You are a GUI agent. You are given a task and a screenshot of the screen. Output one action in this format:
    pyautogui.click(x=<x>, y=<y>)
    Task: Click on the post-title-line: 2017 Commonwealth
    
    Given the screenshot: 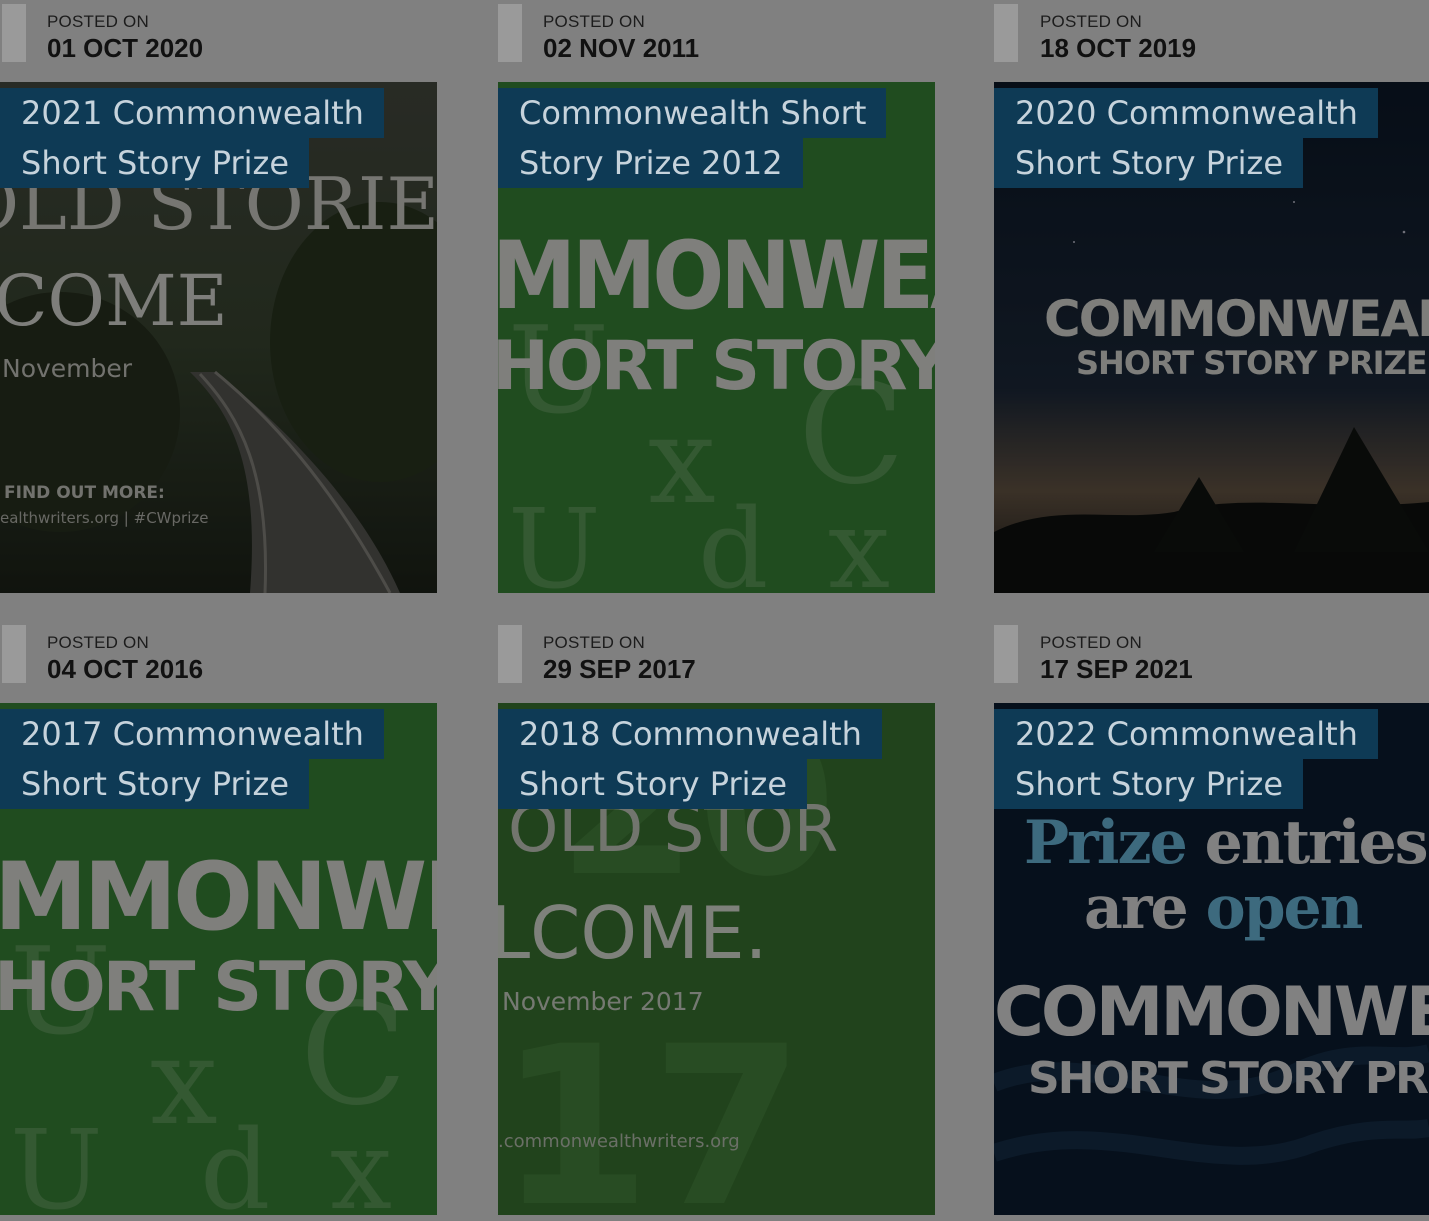 What is the action you would take?
    pyautogui.click(x=192, y=734)
    